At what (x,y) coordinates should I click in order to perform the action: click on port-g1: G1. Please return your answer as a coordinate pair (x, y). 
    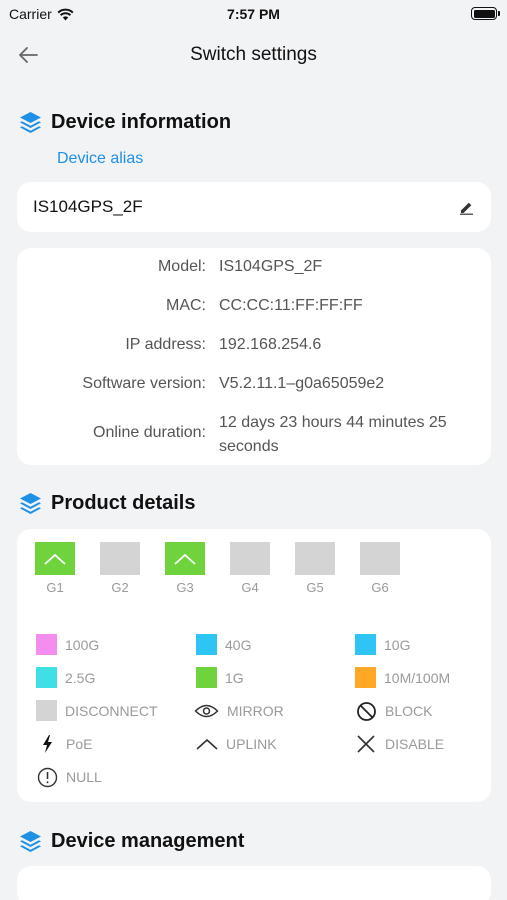
    Looking at the image, I should click on (55, 568).